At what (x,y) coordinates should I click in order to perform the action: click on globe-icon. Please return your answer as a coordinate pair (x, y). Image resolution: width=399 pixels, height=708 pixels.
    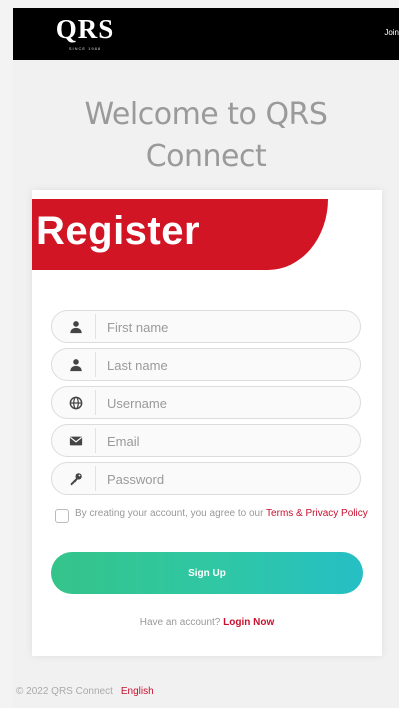
    Looking at the image, I should click on (76, 402).